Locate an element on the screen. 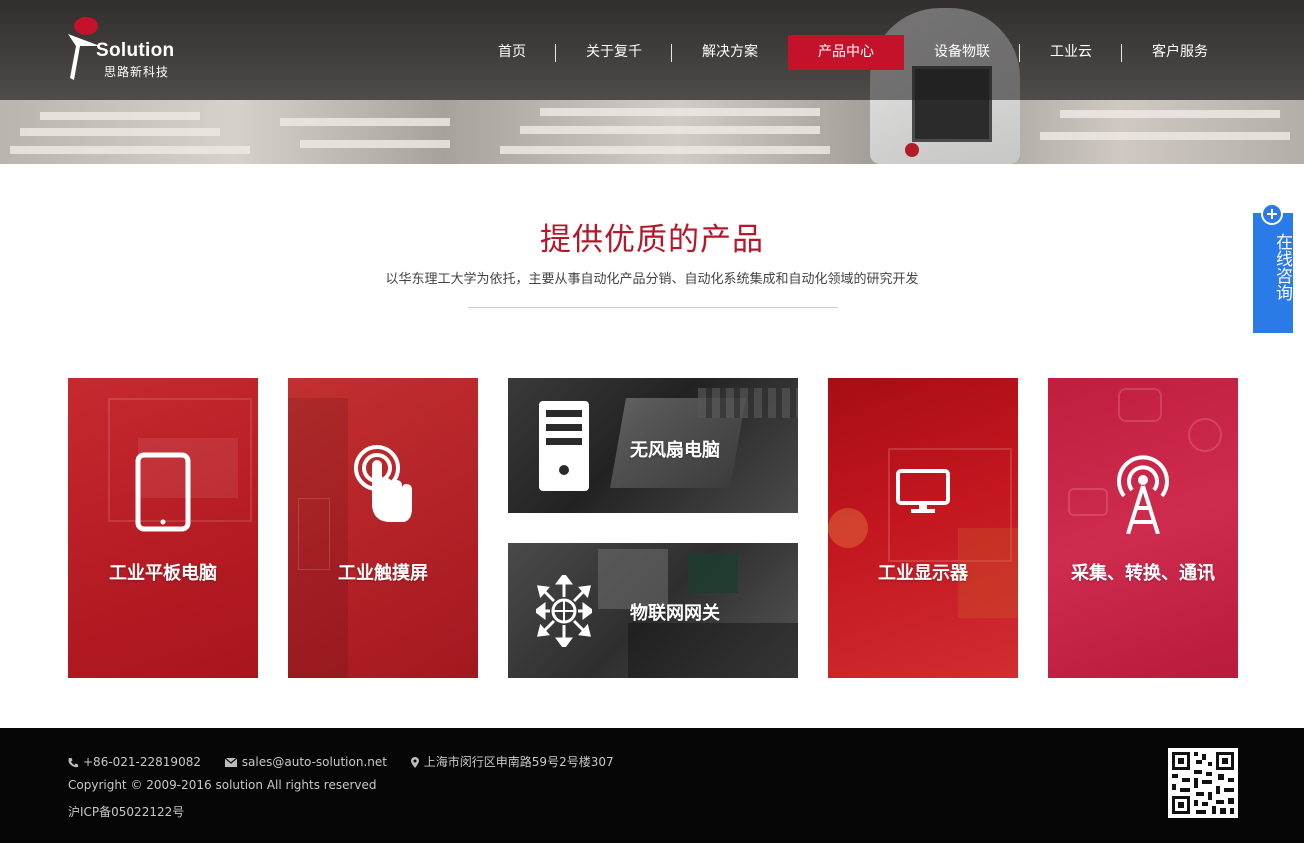  tablet-icon is located at coordinates (163, 492).